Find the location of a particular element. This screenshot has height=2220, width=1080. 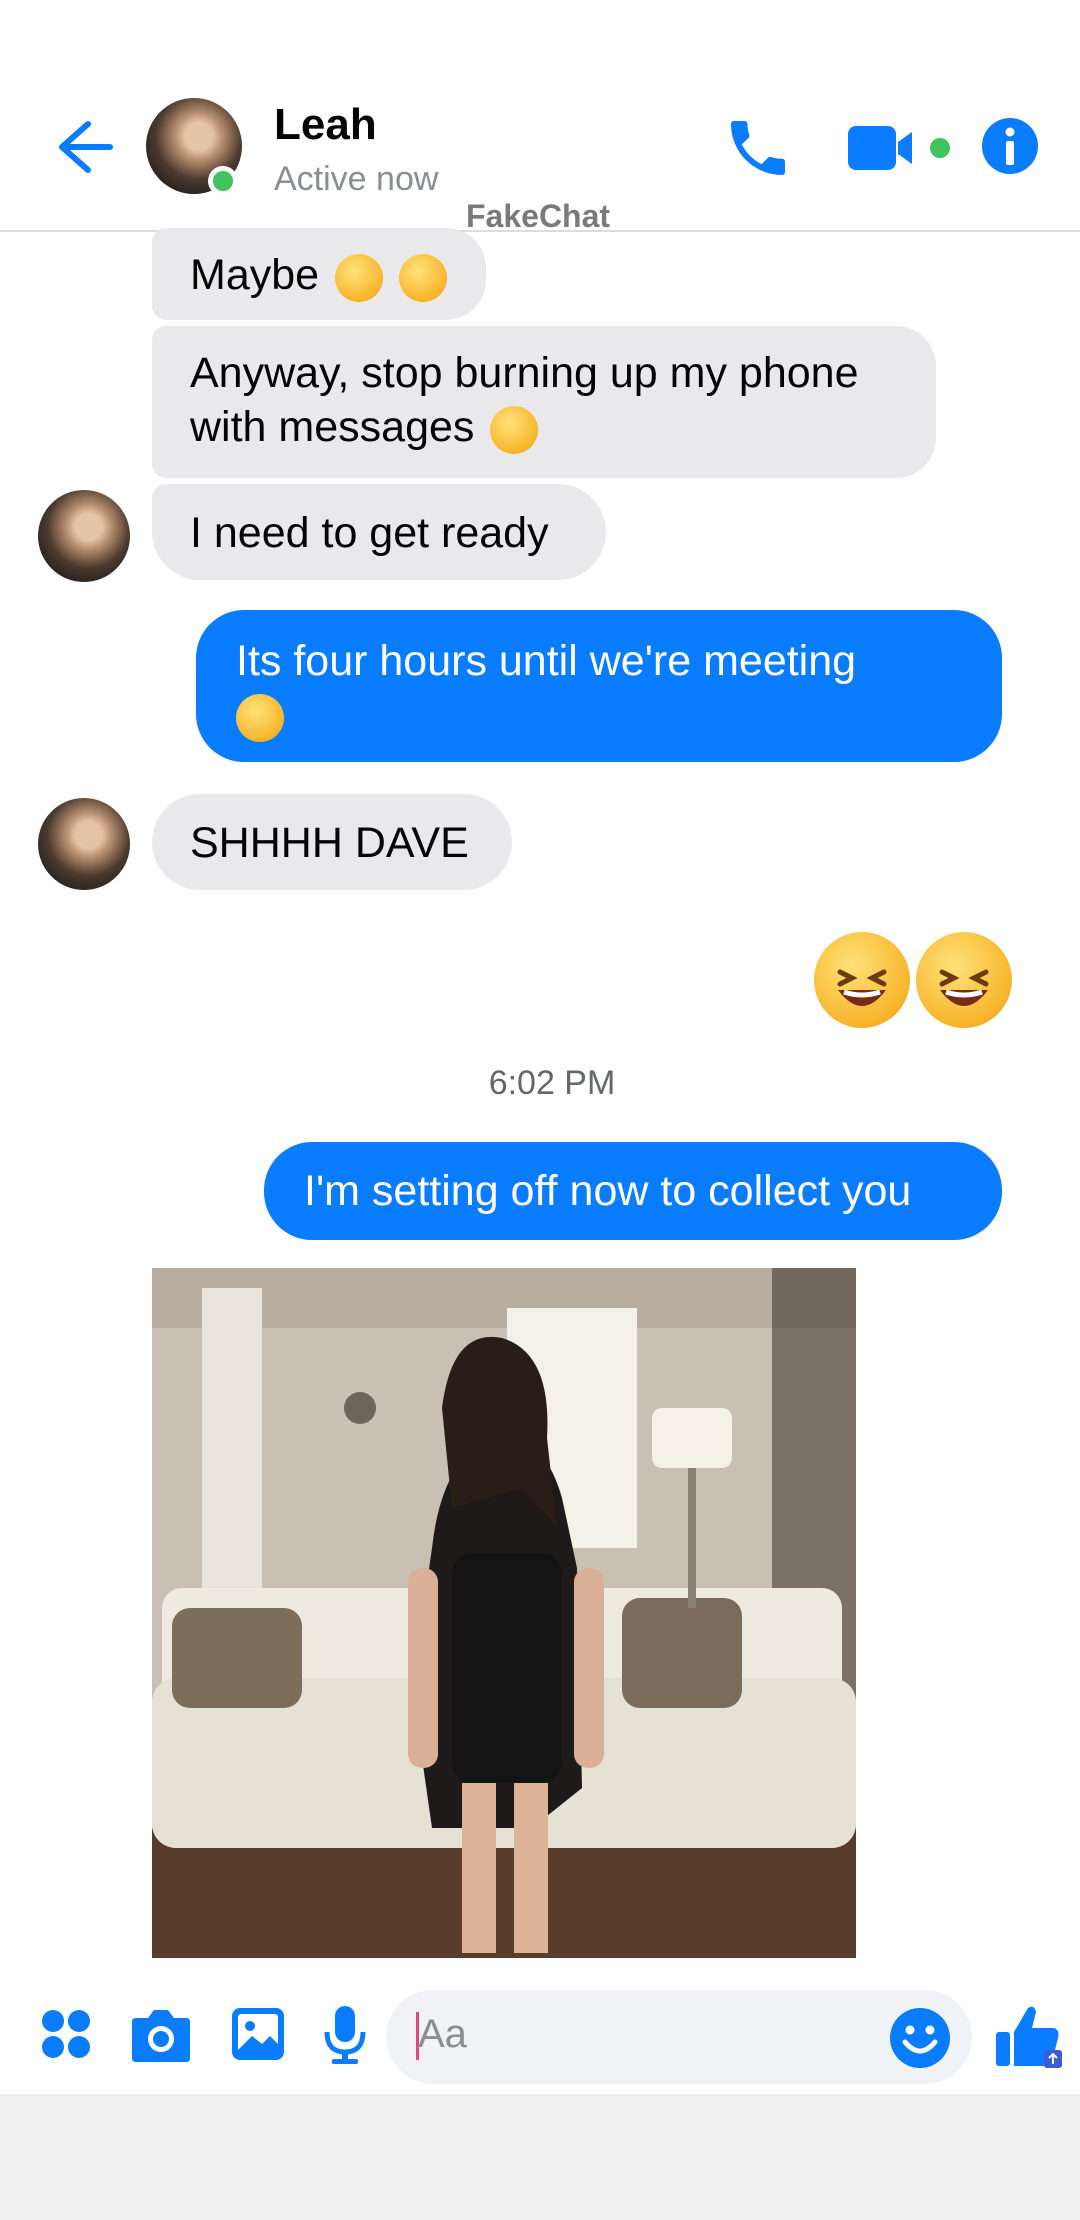

gallery-button is located at coordinates (258, 2034).